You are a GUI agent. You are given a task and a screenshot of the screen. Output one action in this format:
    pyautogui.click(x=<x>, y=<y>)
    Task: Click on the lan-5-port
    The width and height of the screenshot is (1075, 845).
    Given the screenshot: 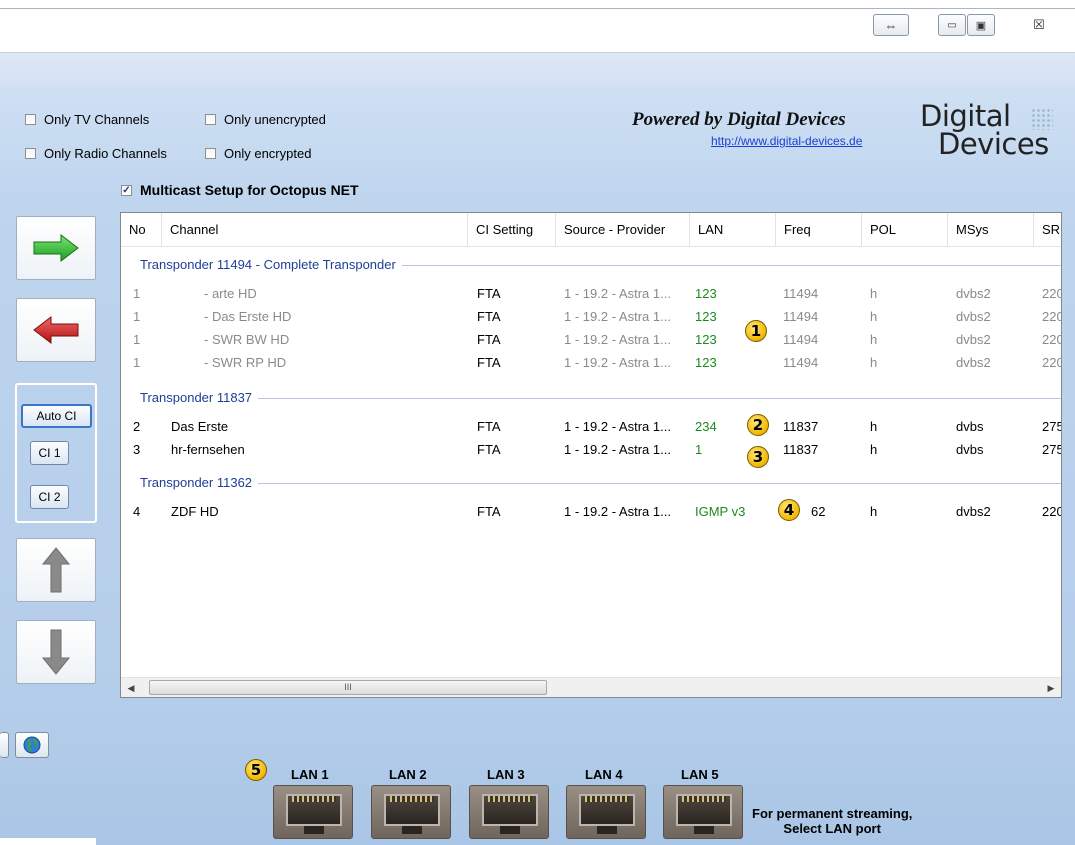 What is the action you would take?
    pyautogui.click(x=703, y=812)
    